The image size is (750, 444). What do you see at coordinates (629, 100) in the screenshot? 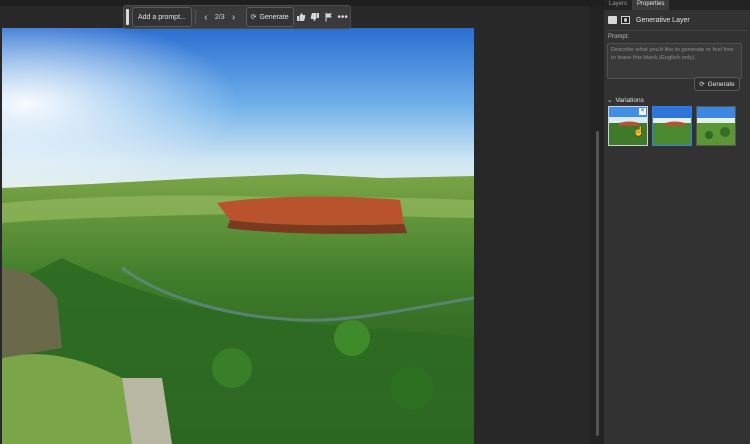
I see `variations-label: Variations` at bounding box center [629, 100].